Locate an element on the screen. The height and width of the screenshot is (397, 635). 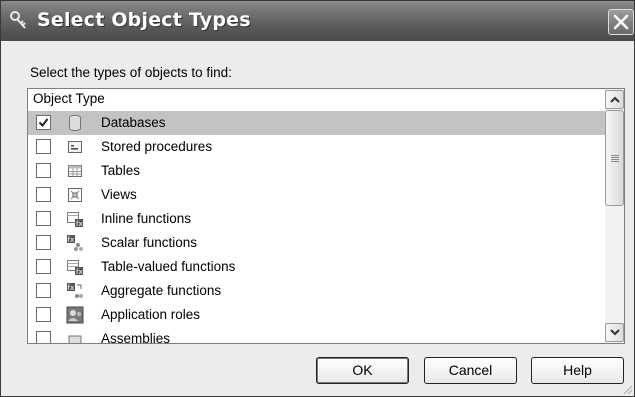
key-person-icon is located at coordinates (18, 20).